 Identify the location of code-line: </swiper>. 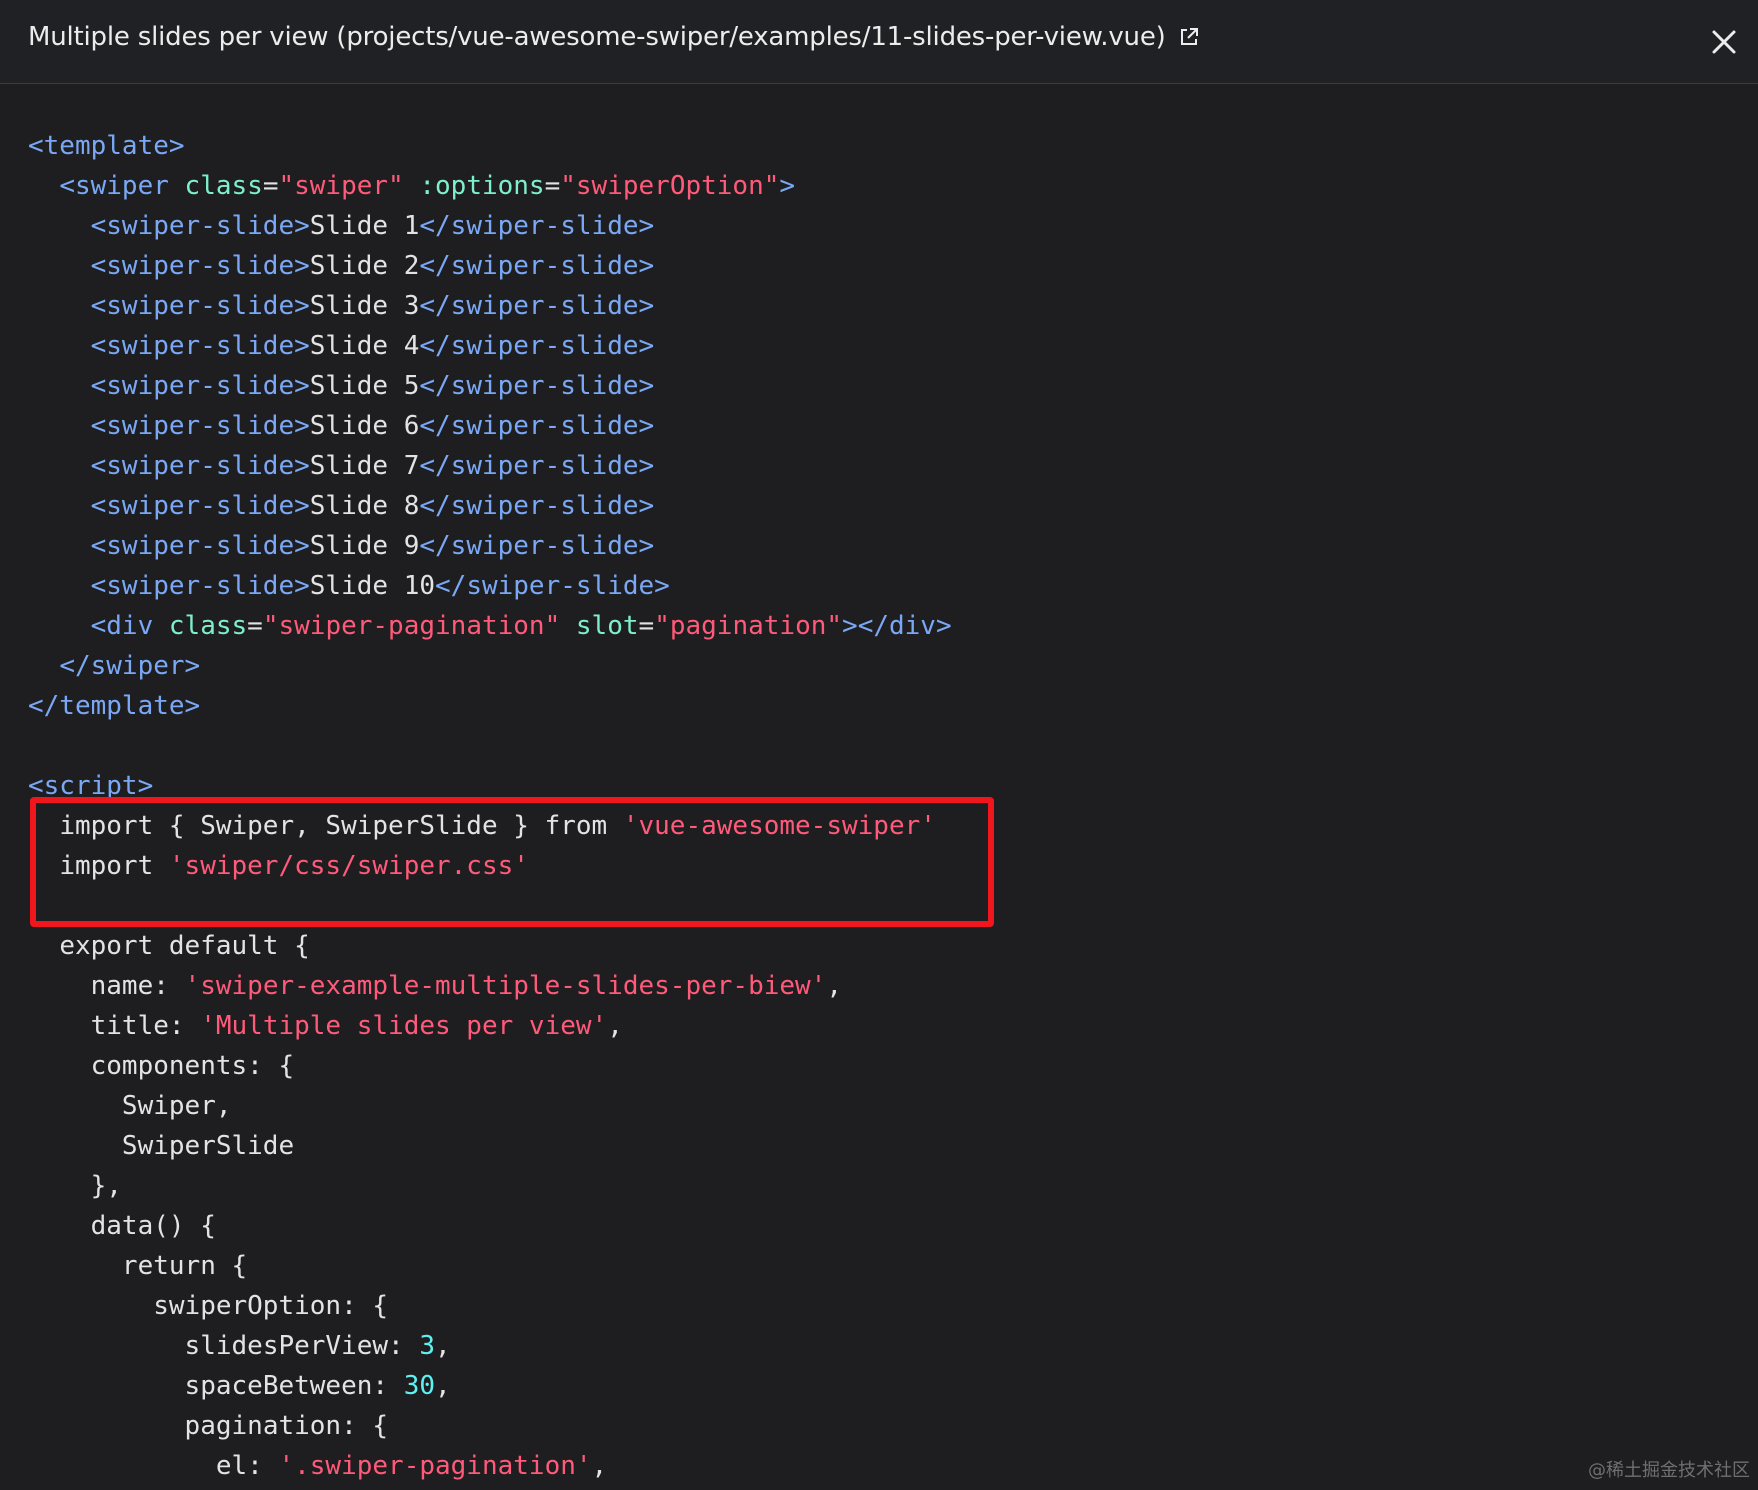
(130, 666).